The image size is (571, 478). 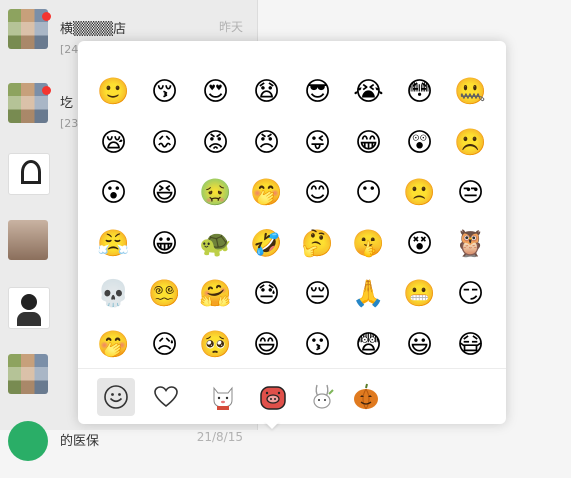 I want to click on emoji-beam-icon: 😄, so click(x=266, y=344).